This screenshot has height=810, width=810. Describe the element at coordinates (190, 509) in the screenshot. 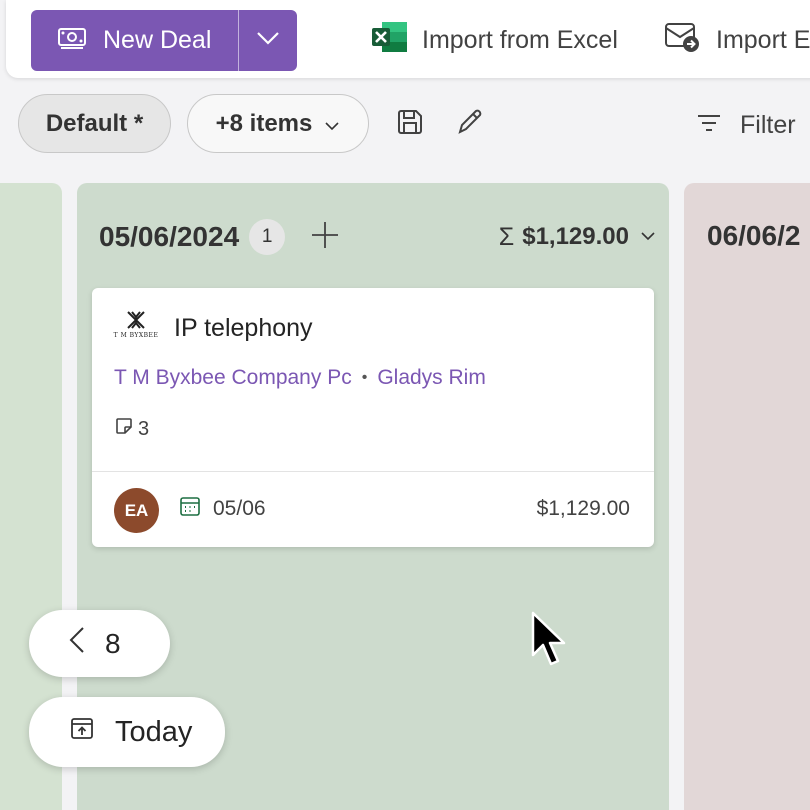

I see `calendar-icon` at that location.